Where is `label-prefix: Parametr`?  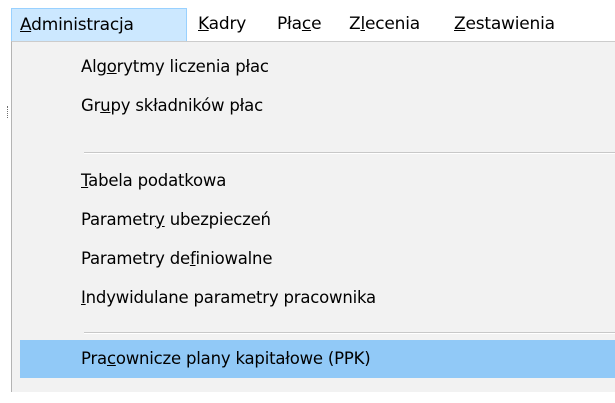 label-prefix: Parametr is located at coordinates (118, 219).